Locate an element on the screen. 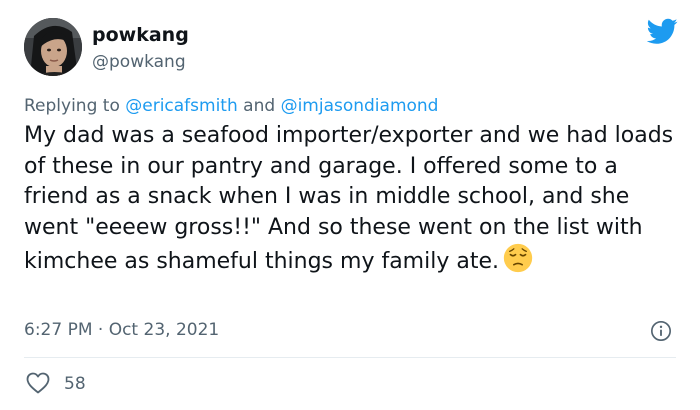  heart-icon is located at coordinates (38, 383).